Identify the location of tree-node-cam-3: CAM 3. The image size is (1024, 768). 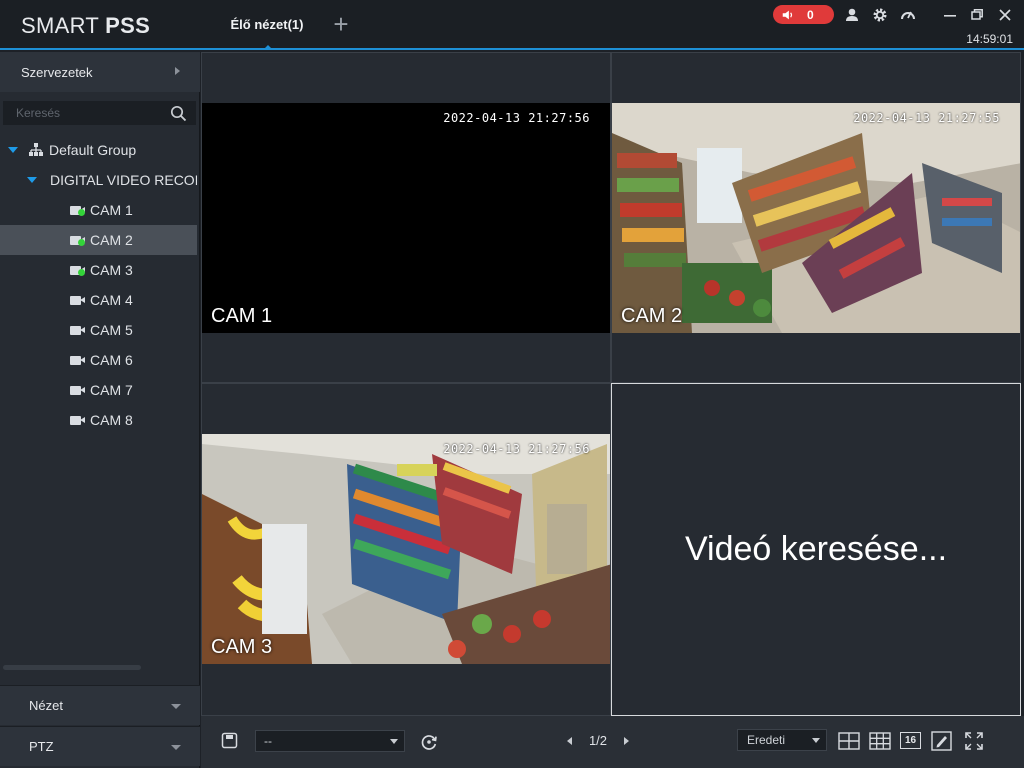
(98, 270).